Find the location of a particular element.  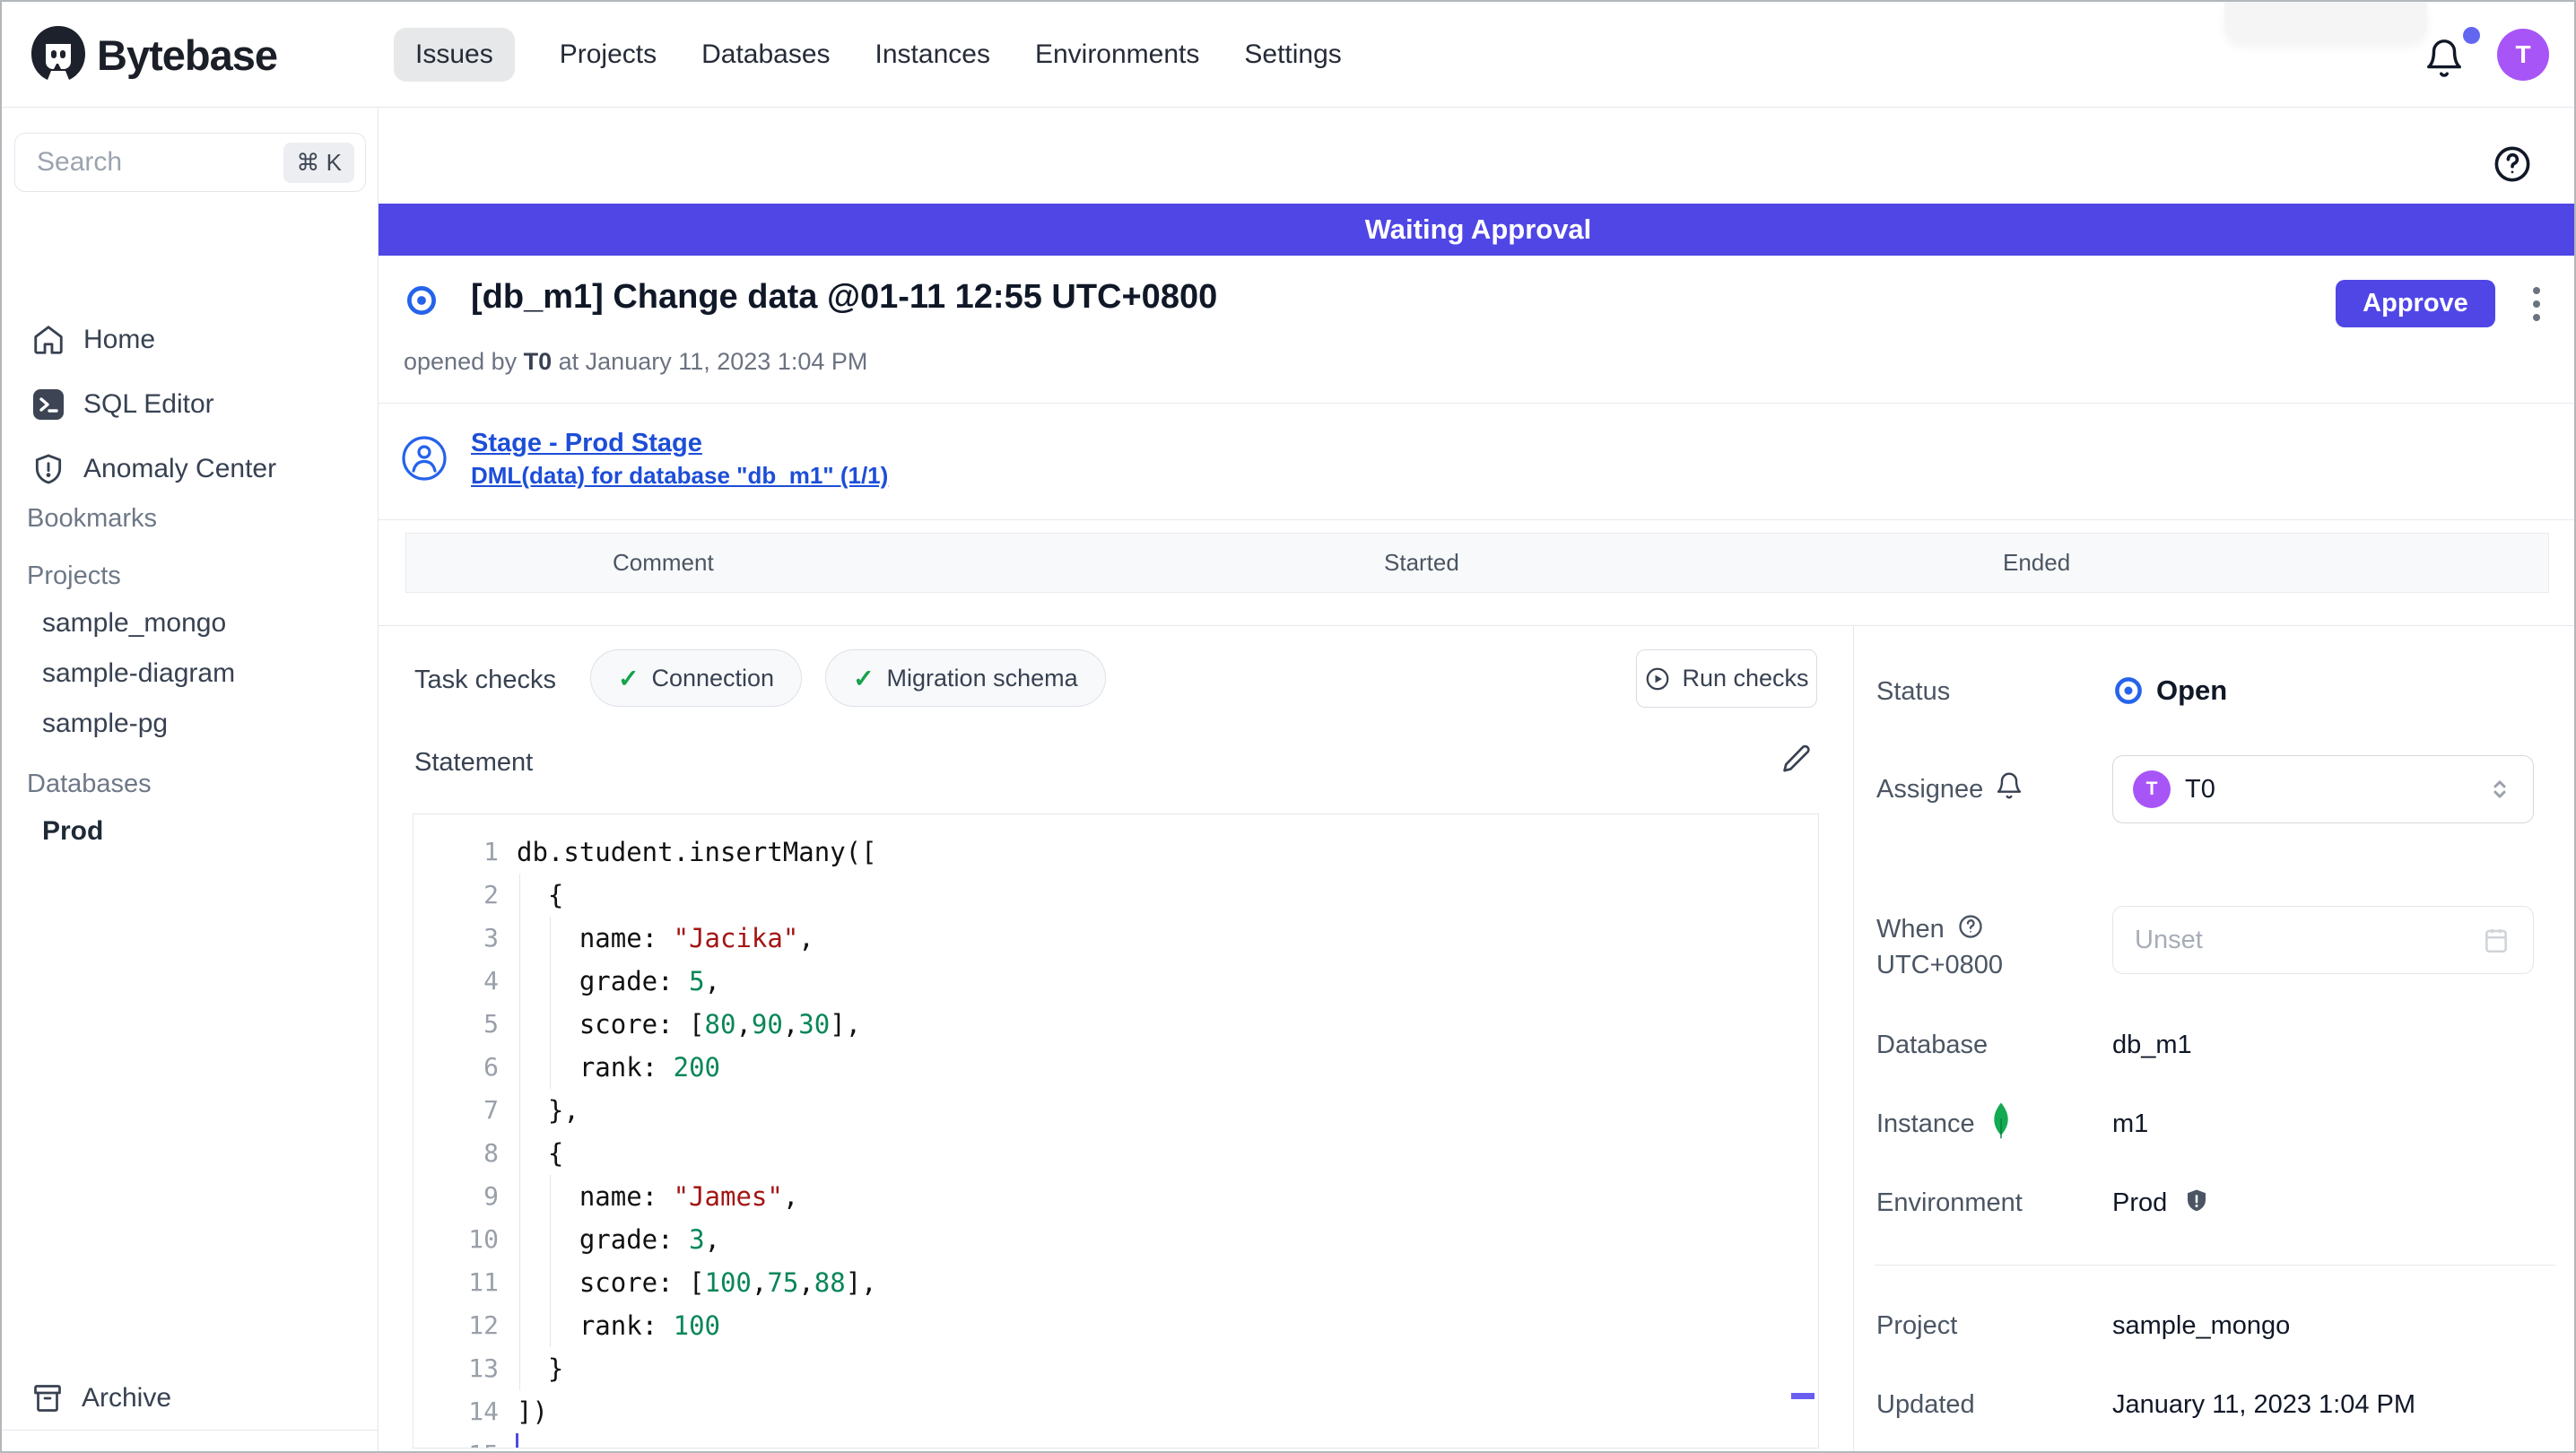

sidebar-item-home: Home is located at coordinates (190, 340).